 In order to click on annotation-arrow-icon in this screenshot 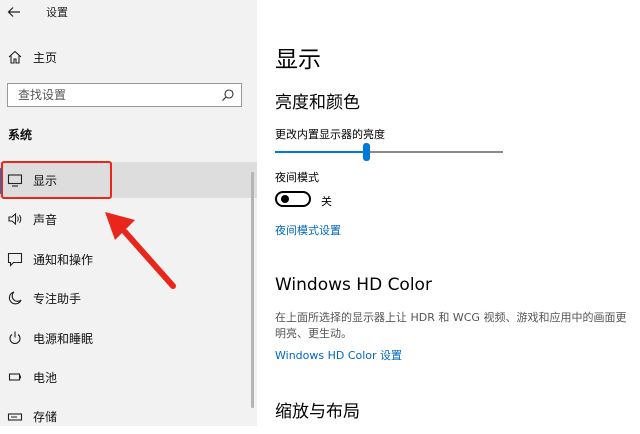, I will do `click(140, 250)`.